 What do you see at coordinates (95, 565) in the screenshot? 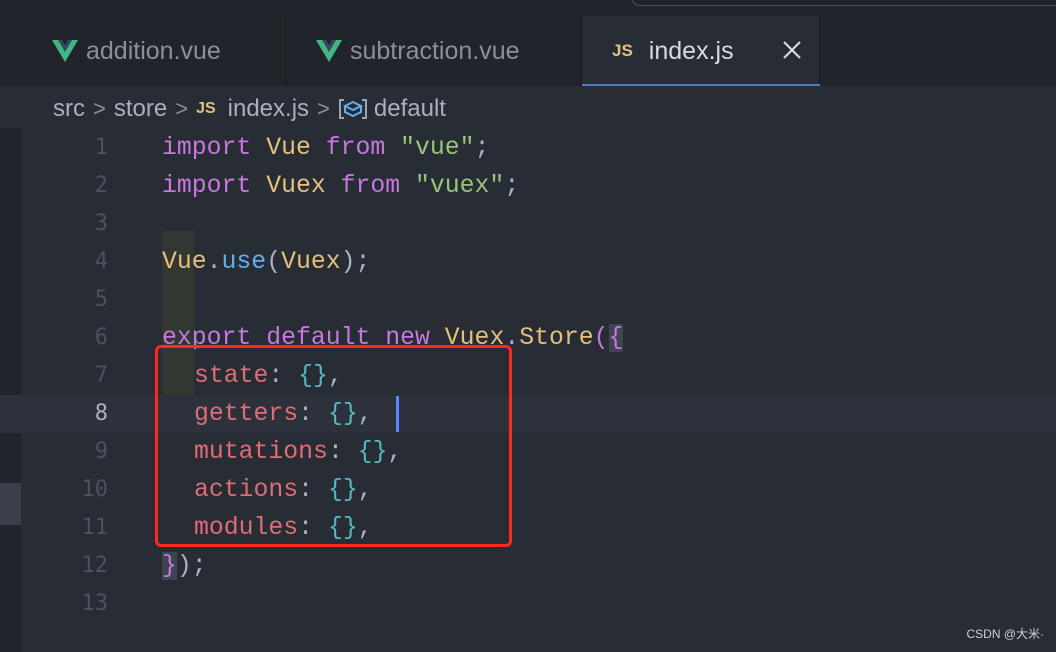
I see `line-number: 12` at bounding box center [95, 565].